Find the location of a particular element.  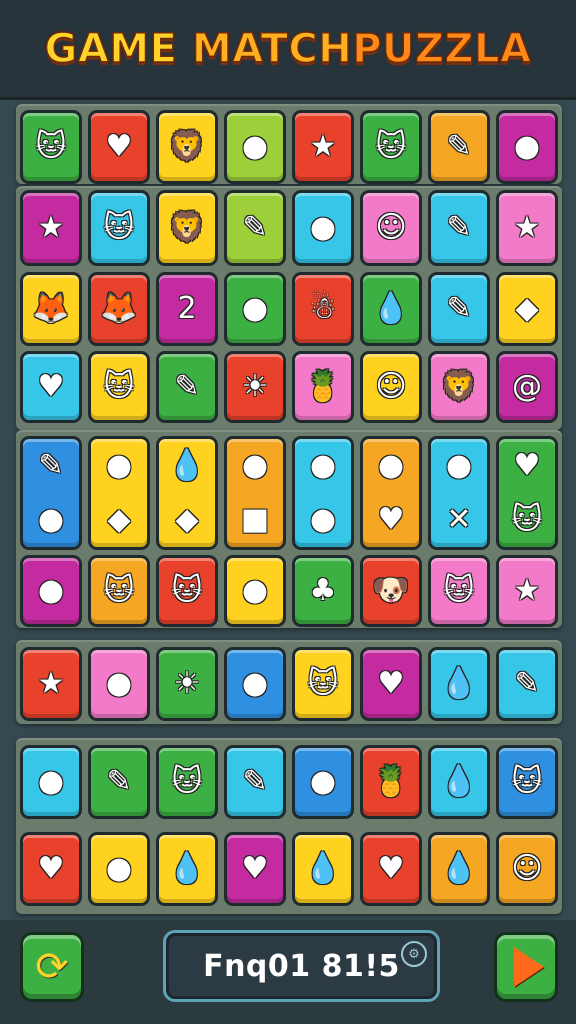

refresh-button: ⟳ is located at coordinates (52, 967).